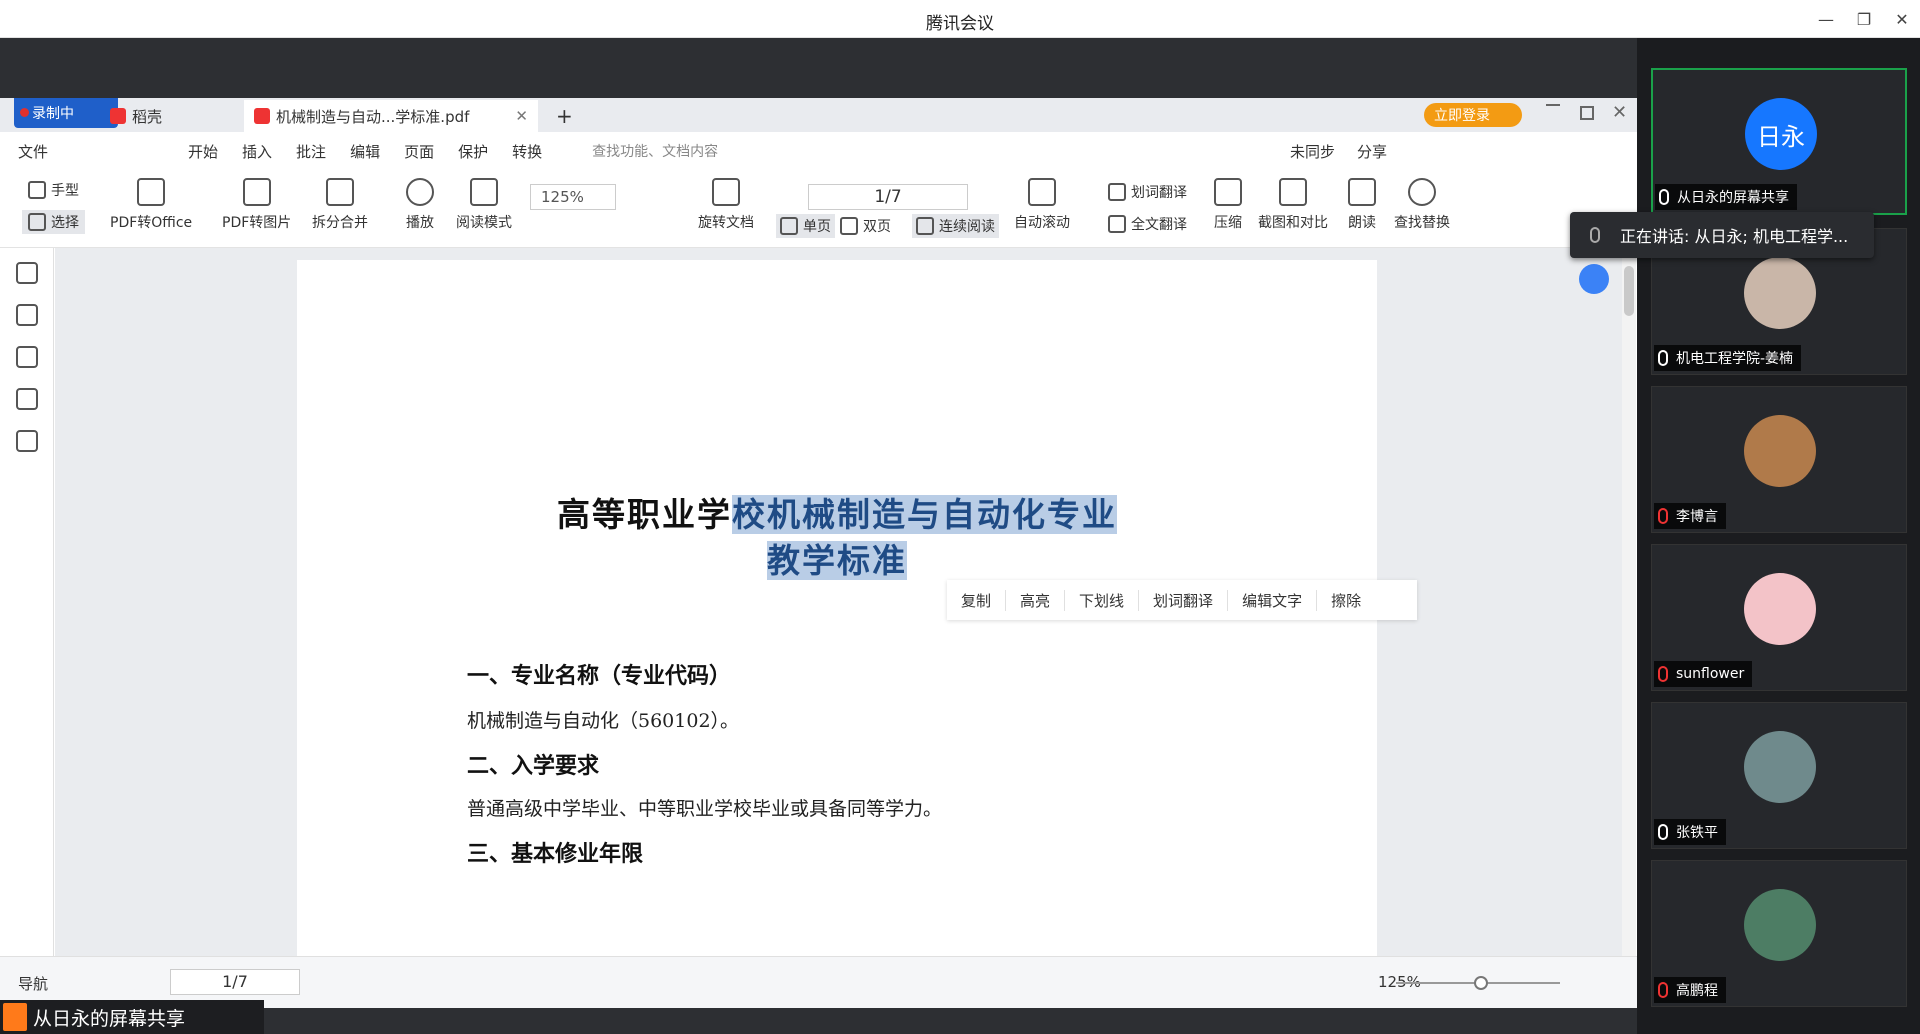  Describe the element at coordinates (27, 357) in the screenshot. I see `comment-icon` at that location.